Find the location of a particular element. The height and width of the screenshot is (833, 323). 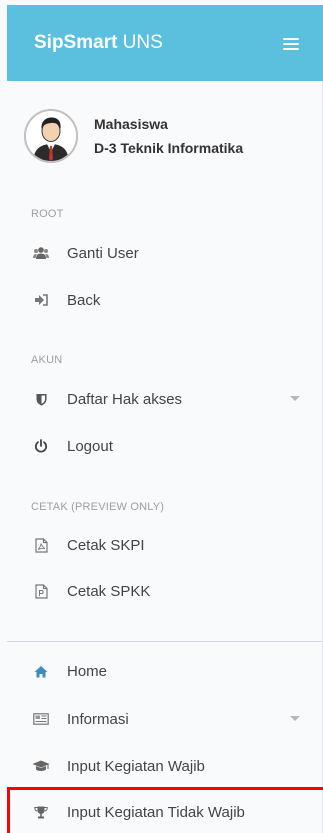

document-icon is located at coordinates (41, 591).